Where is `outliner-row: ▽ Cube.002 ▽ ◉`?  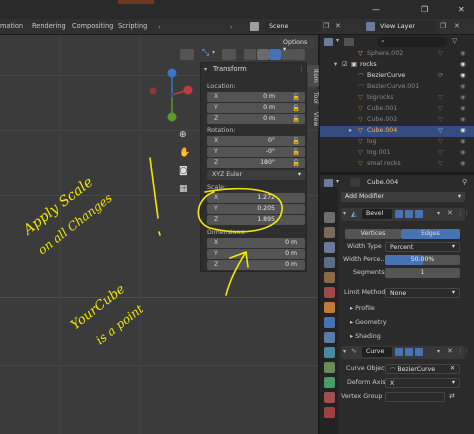 outliner-row: ▽ Cube.002 ▽ ◉ is located at coordinates (397, 120).